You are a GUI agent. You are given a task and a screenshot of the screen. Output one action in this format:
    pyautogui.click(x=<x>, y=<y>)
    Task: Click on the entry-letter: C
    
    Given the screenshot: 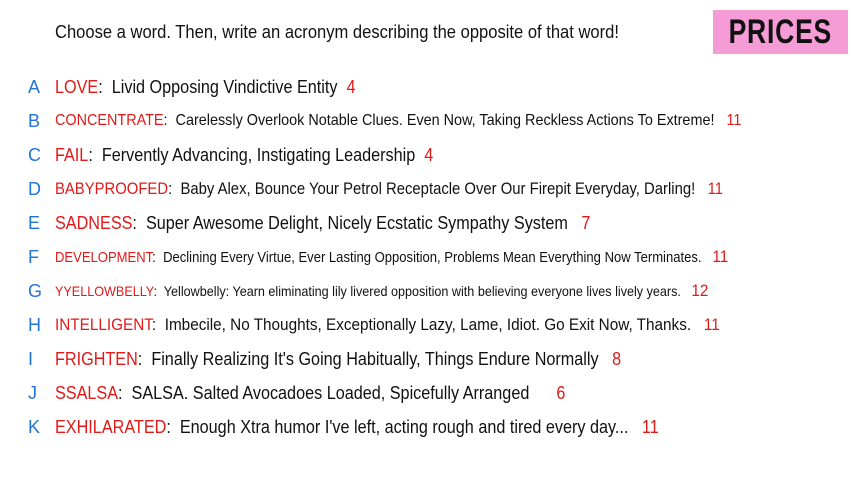 What is the action you would take?
    pyautogui.click(x=34, y=154)
    